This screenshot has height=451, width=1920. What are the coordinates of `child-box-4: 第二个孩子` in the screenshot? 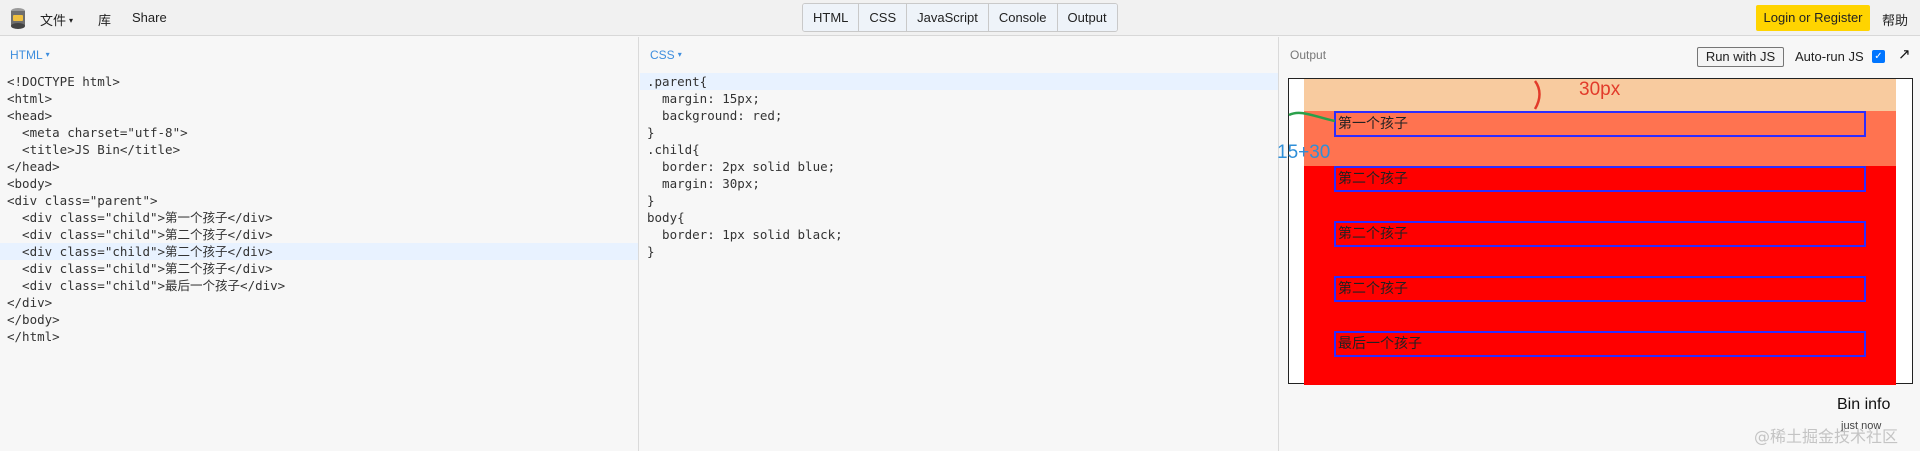 It's located at (1600, 289).